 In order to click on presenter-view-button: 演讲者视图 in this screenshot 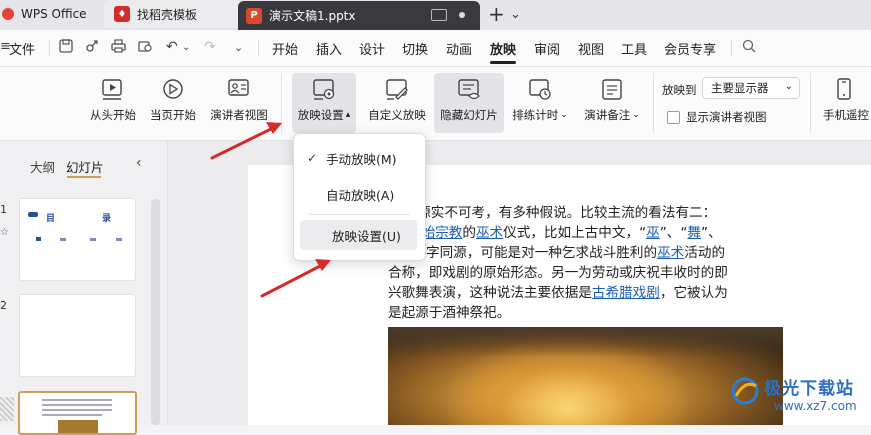, I will do `click(239, 103)`.